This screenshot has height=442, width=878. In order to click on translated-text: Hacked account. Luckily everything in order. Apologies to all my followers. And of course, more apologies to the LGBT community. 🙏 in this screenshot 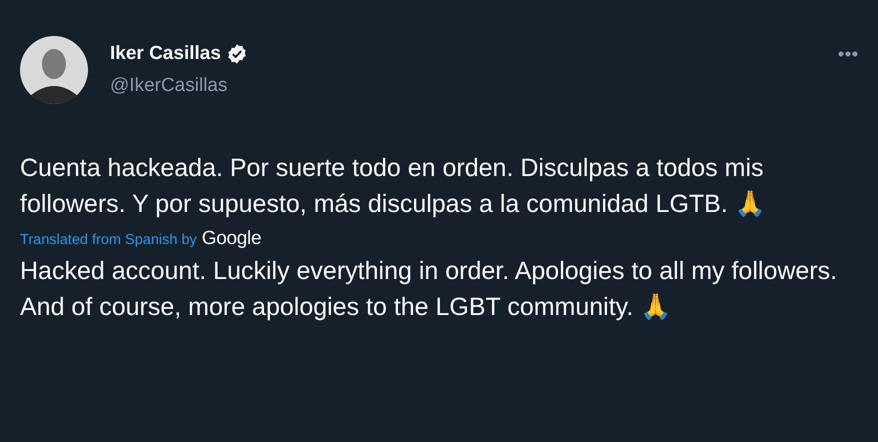, I will do `click(429, 289)`.